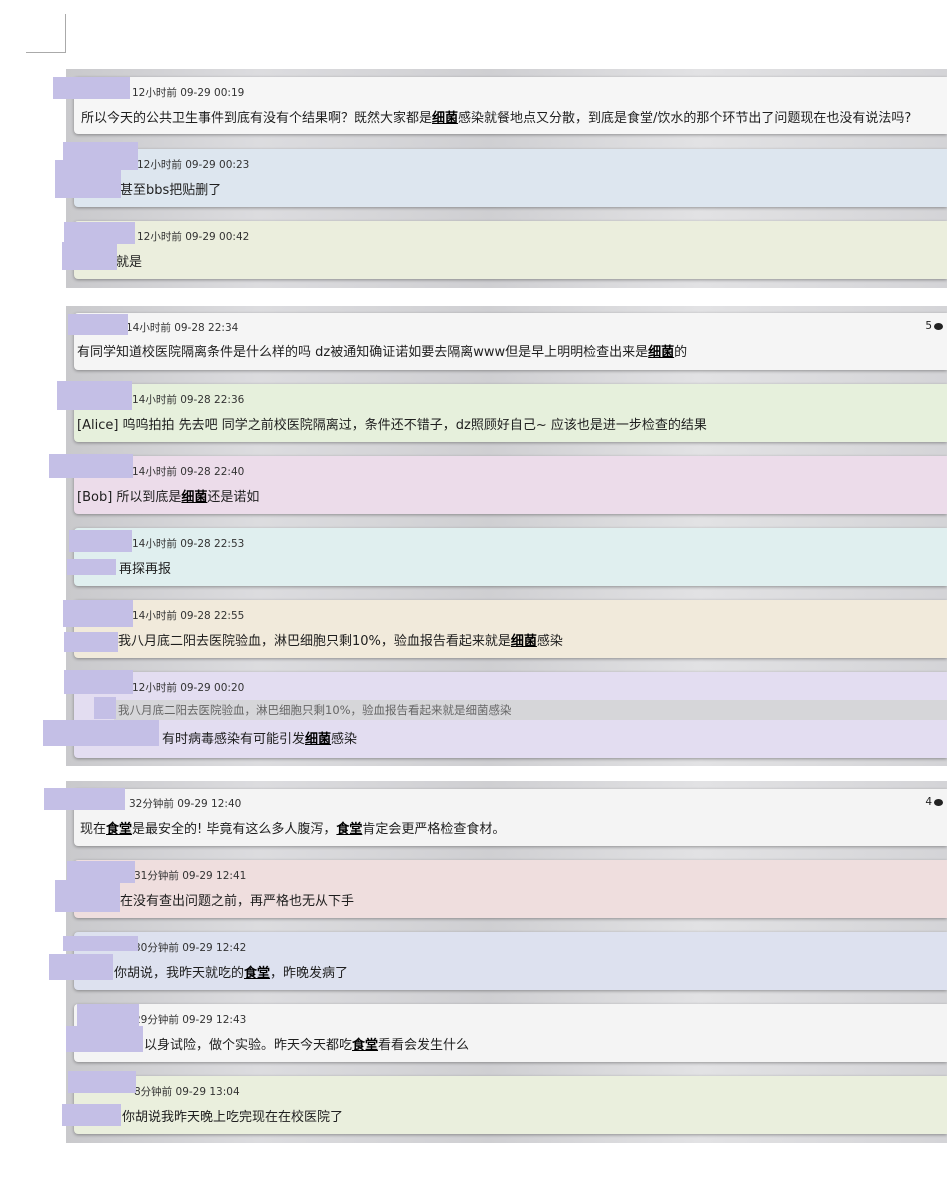 The width and height of the screenshot is (947, 1200). Describe the element at coordinates (129, 497) in the screenshot. I see `text-span: [Bob] 所以到底是` at that location.